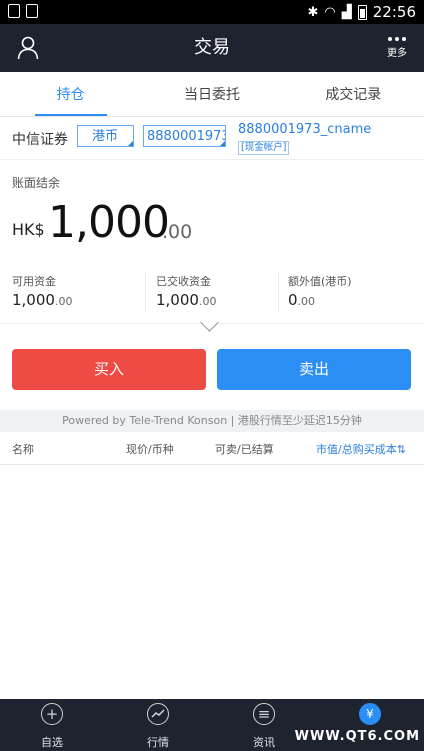 The height and width of the screenshot is (751, 424). Describe the element at coordinates (320, 281) in the screenshot. I see `extra-value-label: 额外值(港币)` at that location.